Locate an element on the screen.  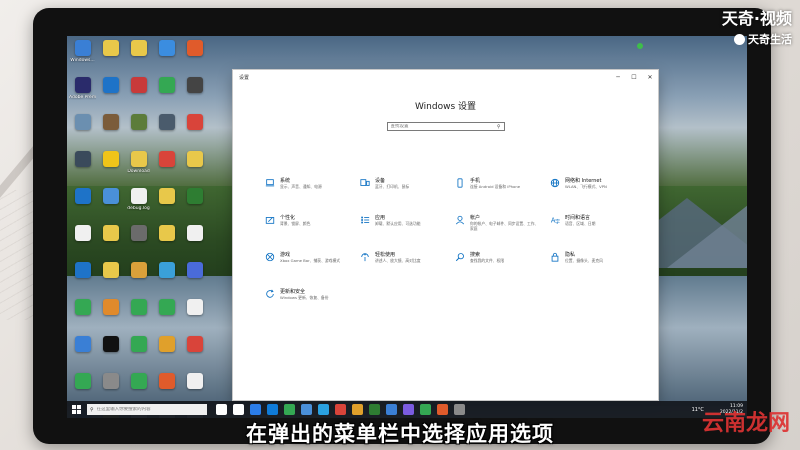
settings-category-laptop: 系统 显示、声音、通知、电源 is located at coordinates (312, 196).